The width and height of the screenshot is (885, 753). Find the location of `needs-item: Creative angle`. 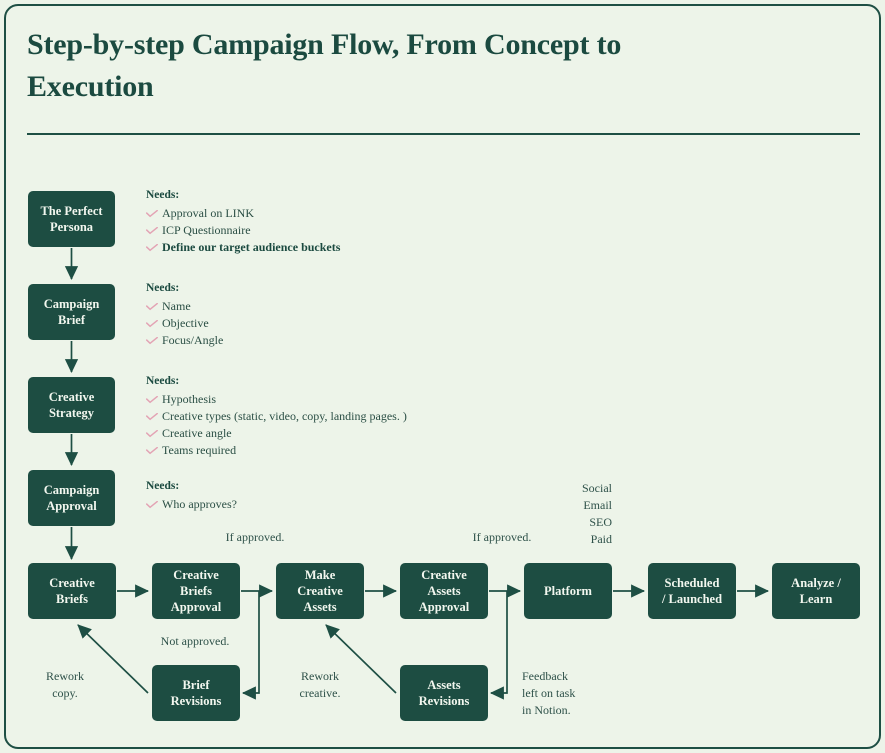

needs-item: Creative angle is located at coordinates (276, 433).